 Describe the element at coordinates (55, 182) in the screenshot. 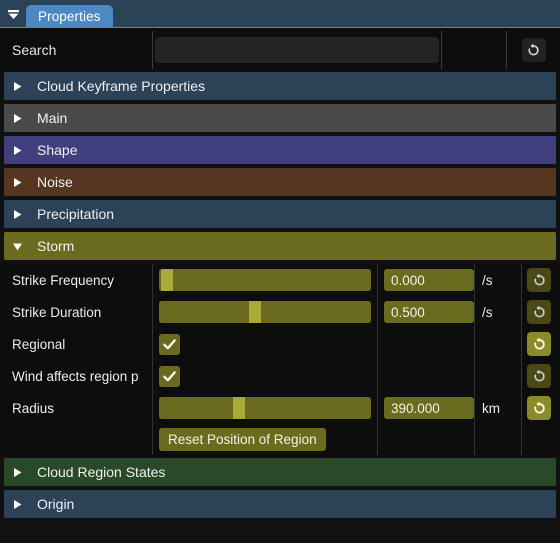

I see `section-label: Noise` at that location.